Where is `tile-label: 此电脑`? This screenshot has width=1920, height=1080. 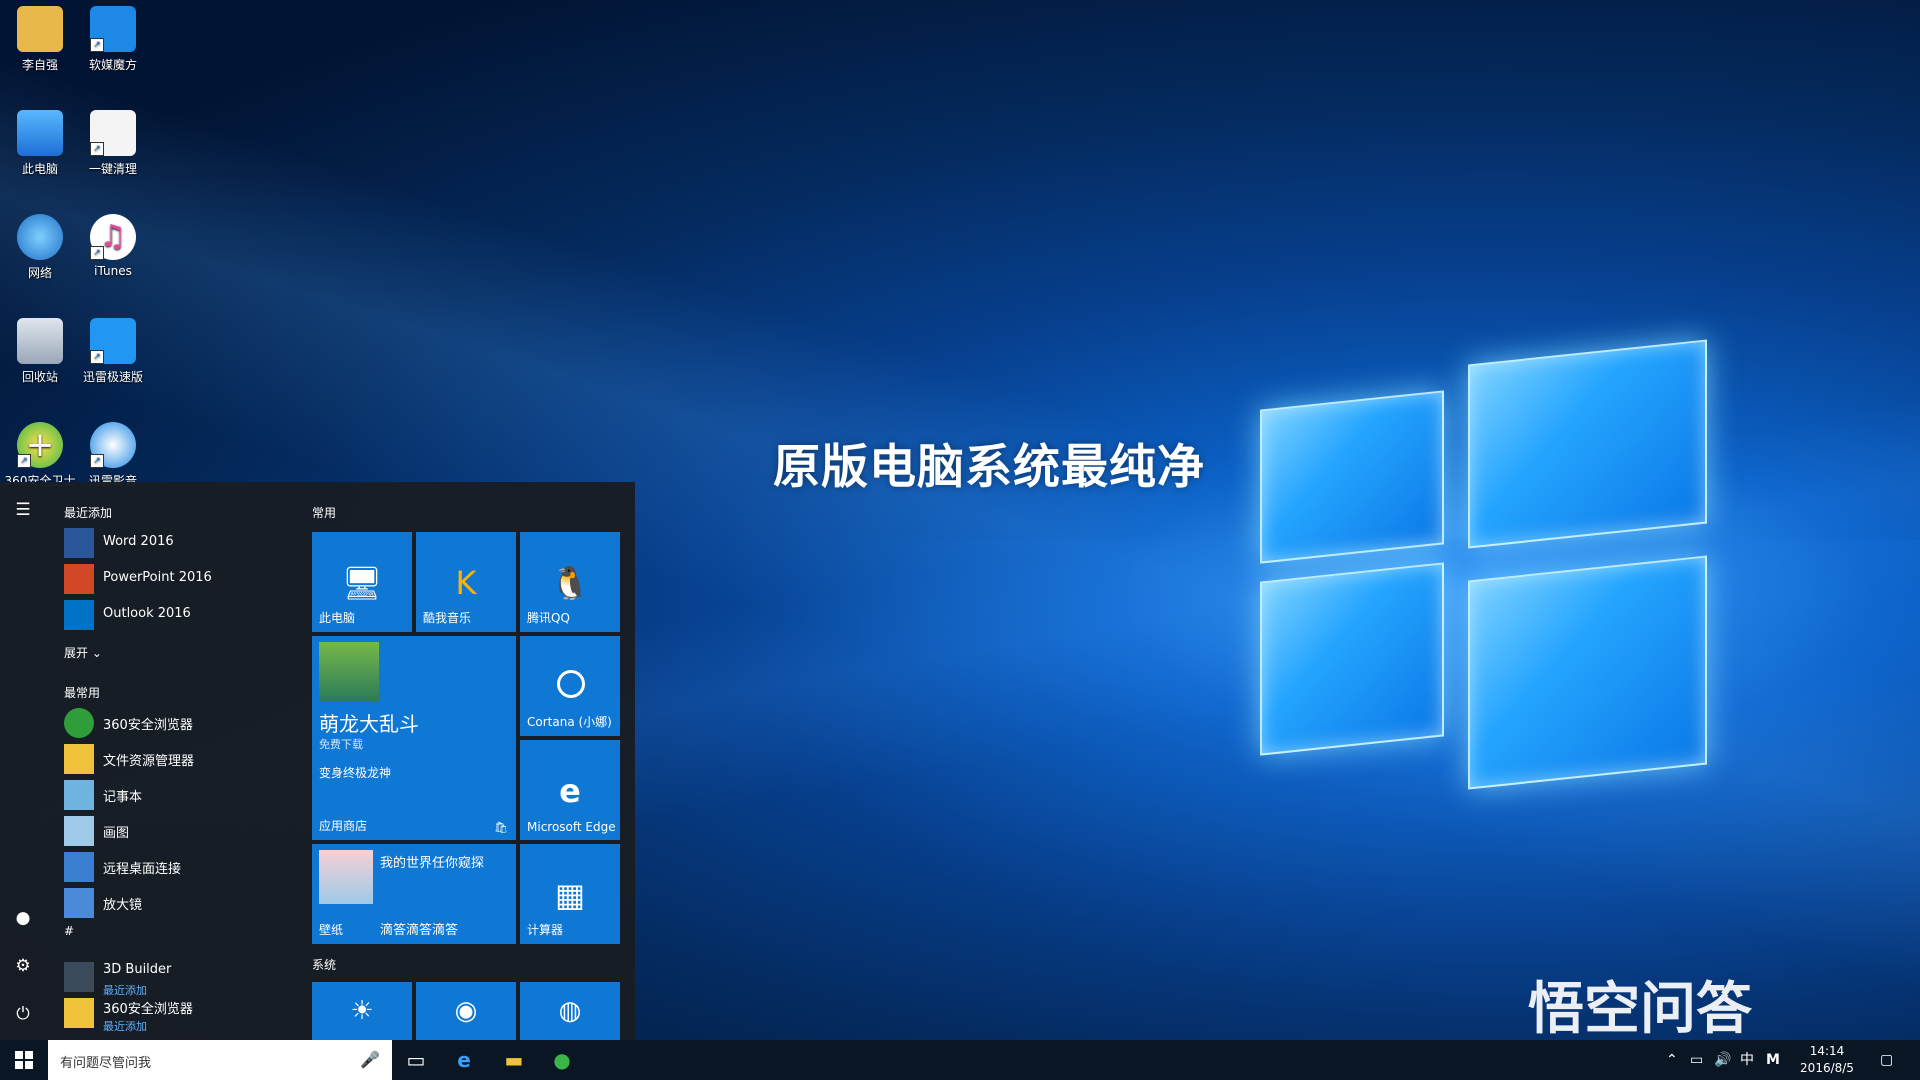 tile-label: 此电脑 is located at coordinates (337, 618).